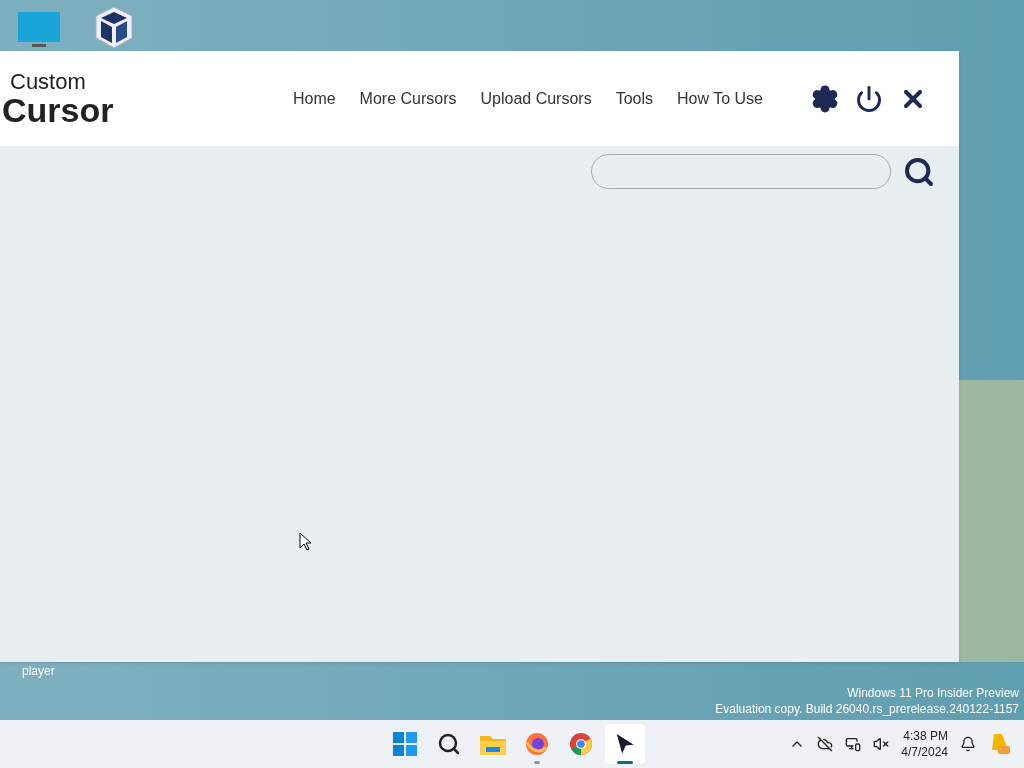 Image resolution: width=1024 pixels, height=768 pixels. What do you see at coordinates (925, 736) in the screenshot?
I see `clock-time: 4:38 PM` at bounding box center [925, 736].